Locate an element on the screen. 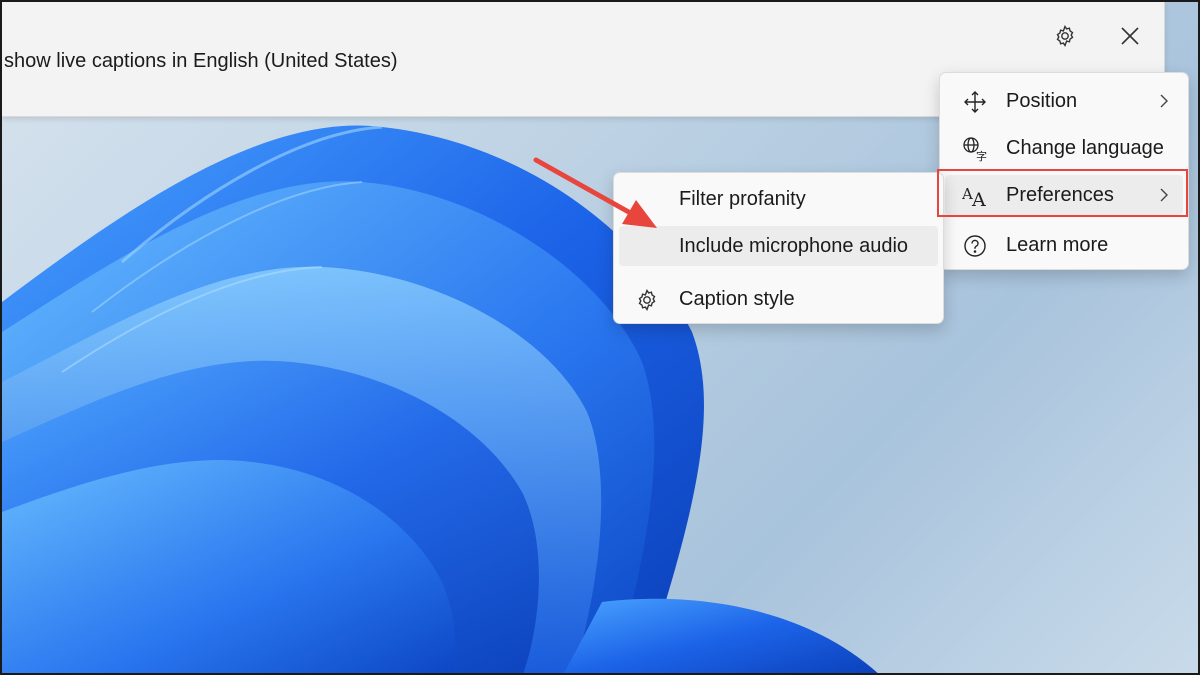  close-button is located at coordinates (1130, 38).